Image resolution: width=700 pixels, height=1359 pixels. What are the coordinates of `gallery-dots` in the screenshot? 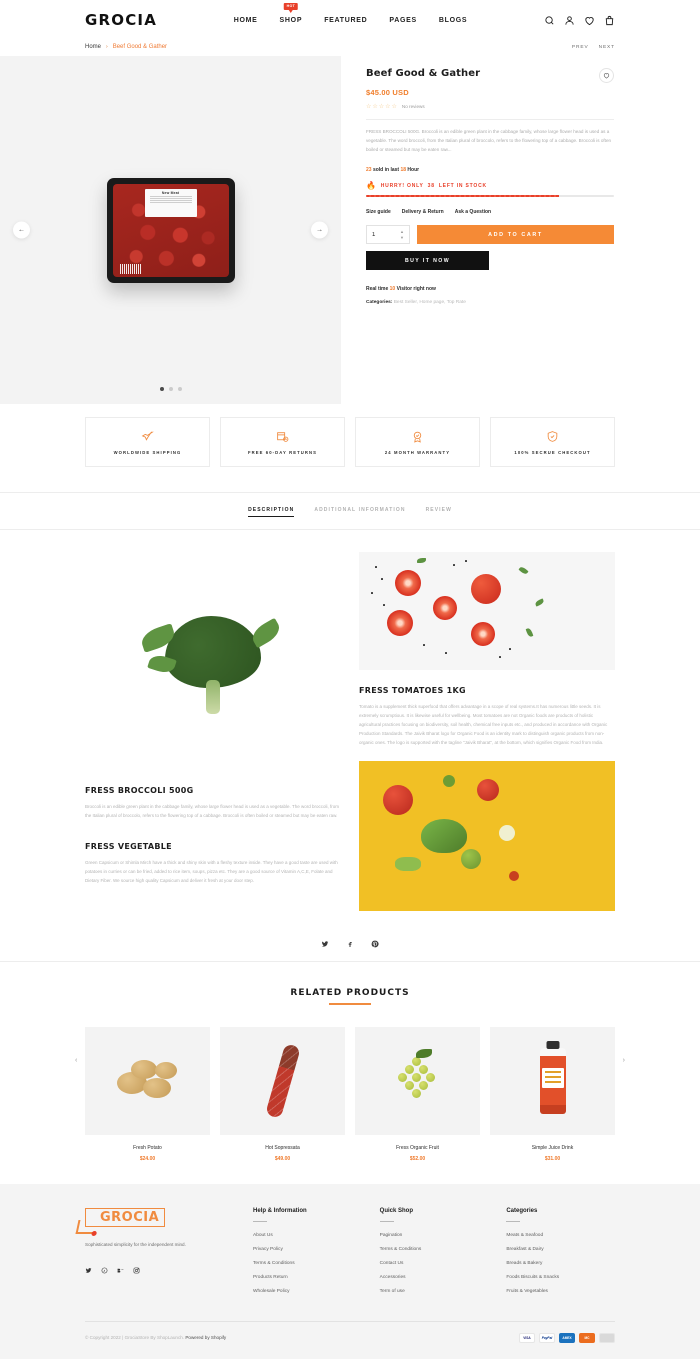 It's located at (170, 389).